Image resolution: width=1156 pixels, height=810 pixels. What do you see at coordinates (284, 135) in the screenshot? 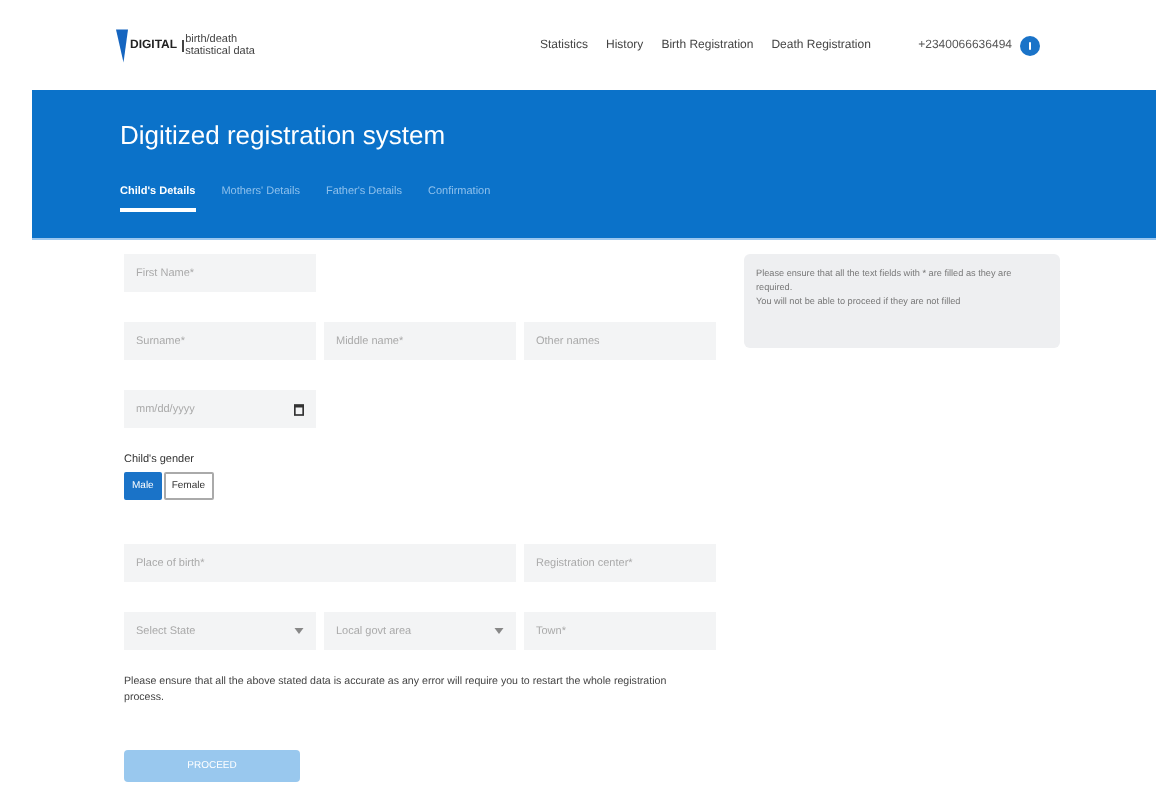
I see `page-title: Digitized registration system` at bounding box center [284, 135].